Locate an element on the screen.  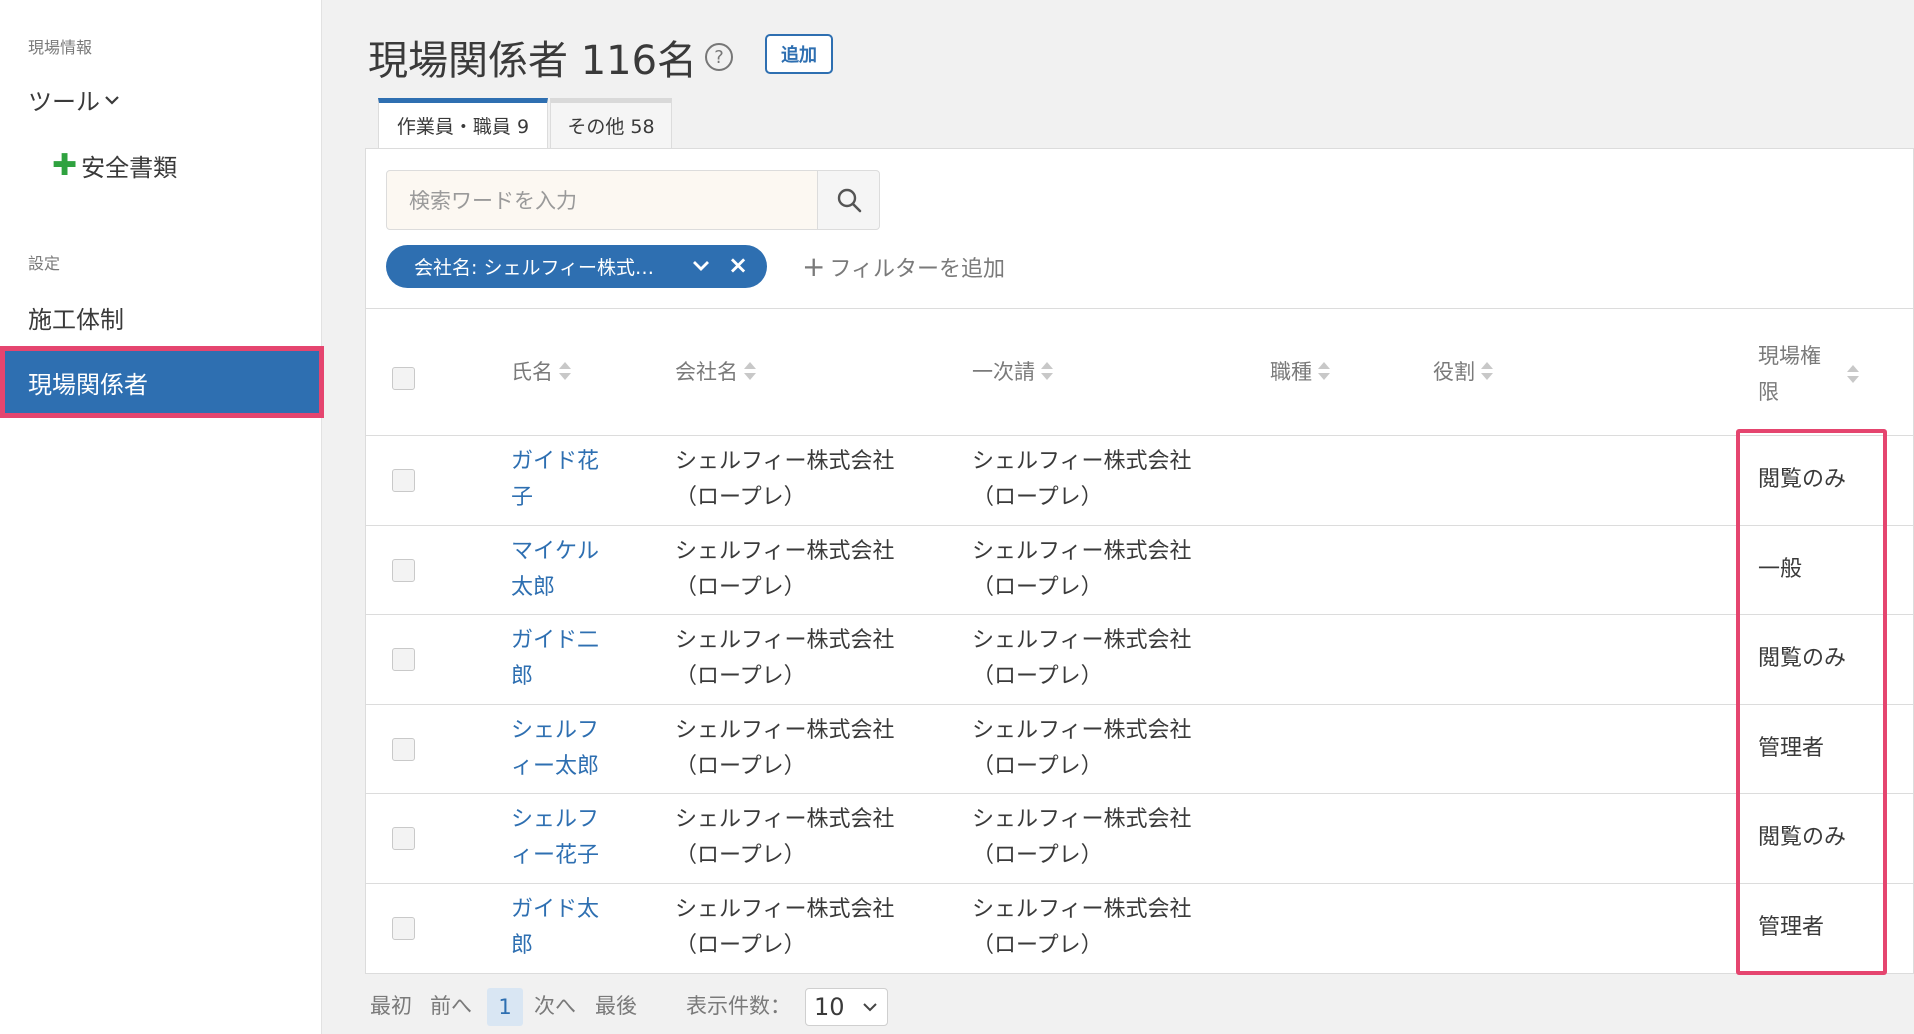
site-permission-cell: 一般 is located at coordinates (1780, 569).